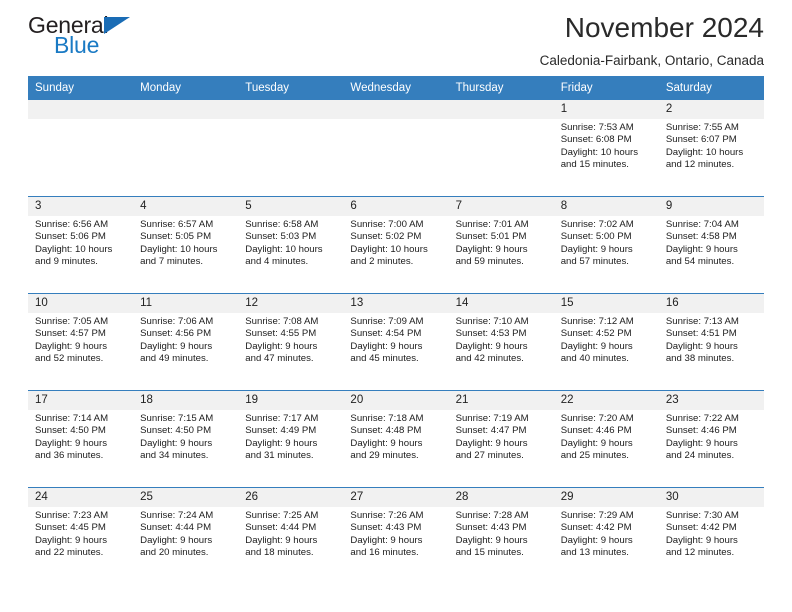 The image size is (792, 612). I want to click on sunrise-text: Sunrise: 7:15 AM, so click(177, 418).